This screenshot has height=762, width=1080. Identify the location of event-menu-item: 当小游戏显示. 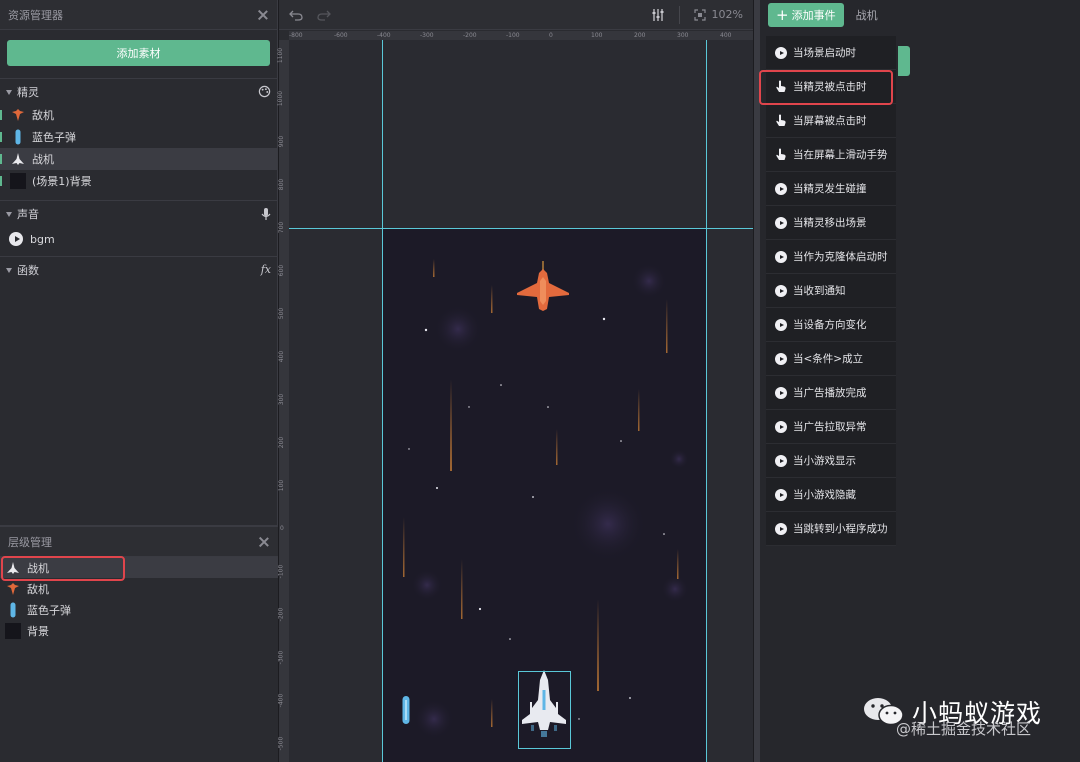
(831, 461).